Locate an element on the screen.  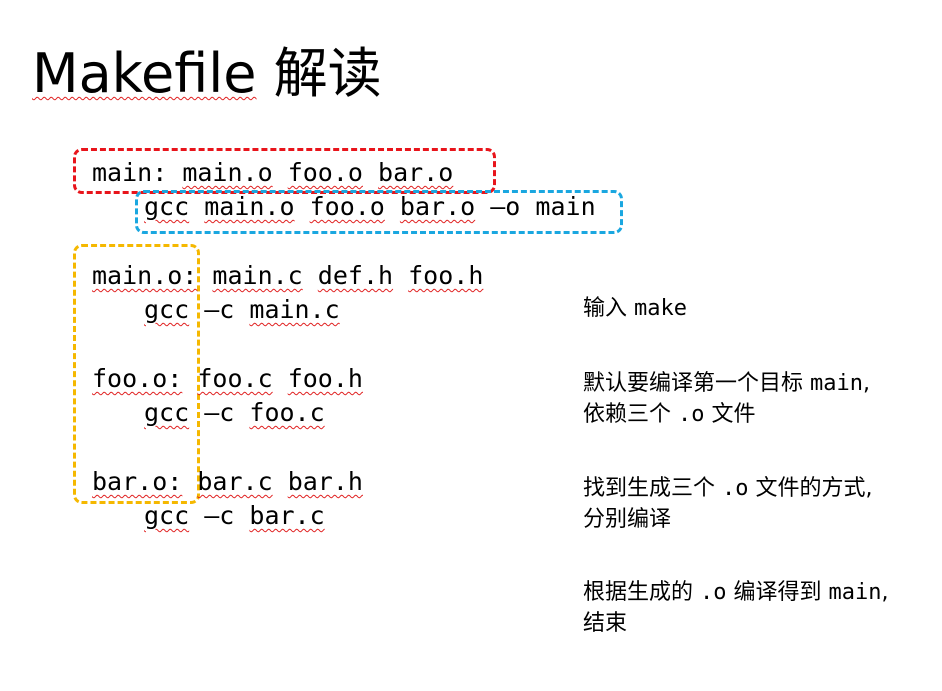
rule3-target: foo.o: is located at coordinates (137, 378).